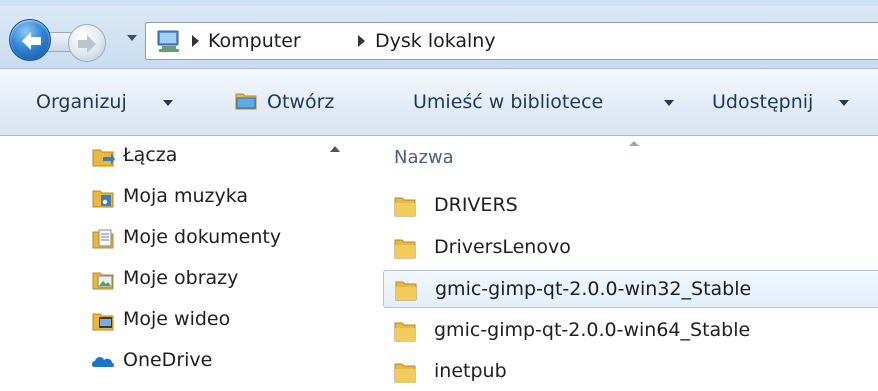  I want to click on nav-item-links: Łącza, so click(210, 158).